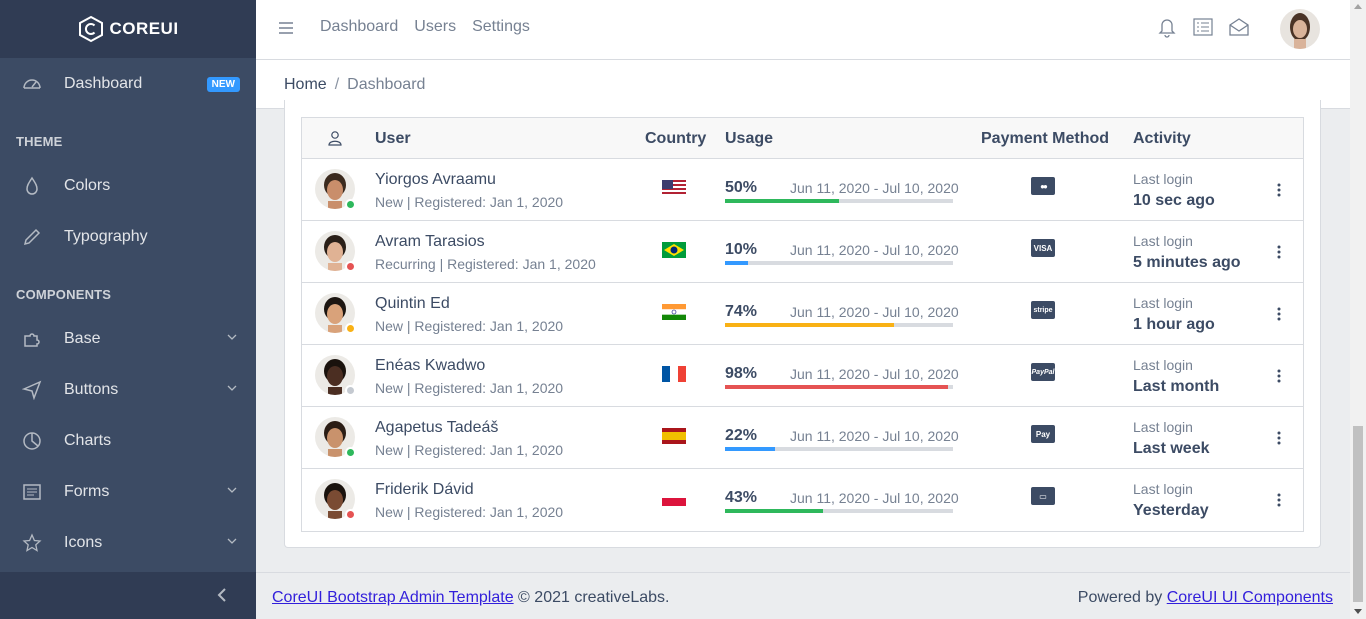  Describe the element at coordinates (435, 27) in the screenshot. I see `header-nav-users: Users` at that location.